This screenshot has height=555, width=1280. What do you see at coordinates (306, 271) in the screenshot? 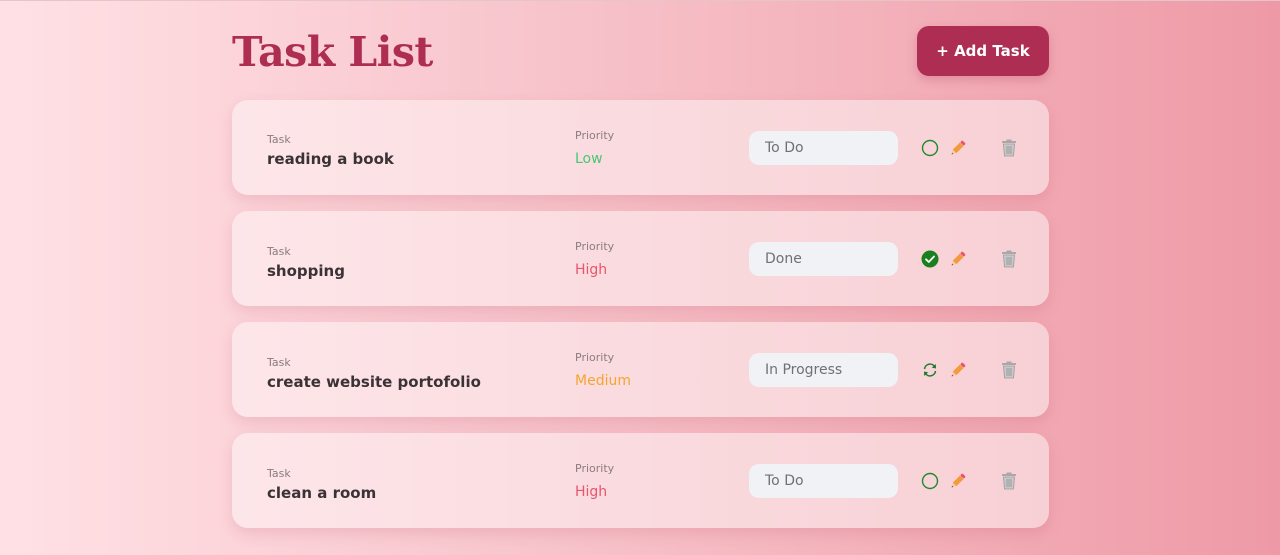
I see `task-name: shopping` at bounding box center [306, 271].